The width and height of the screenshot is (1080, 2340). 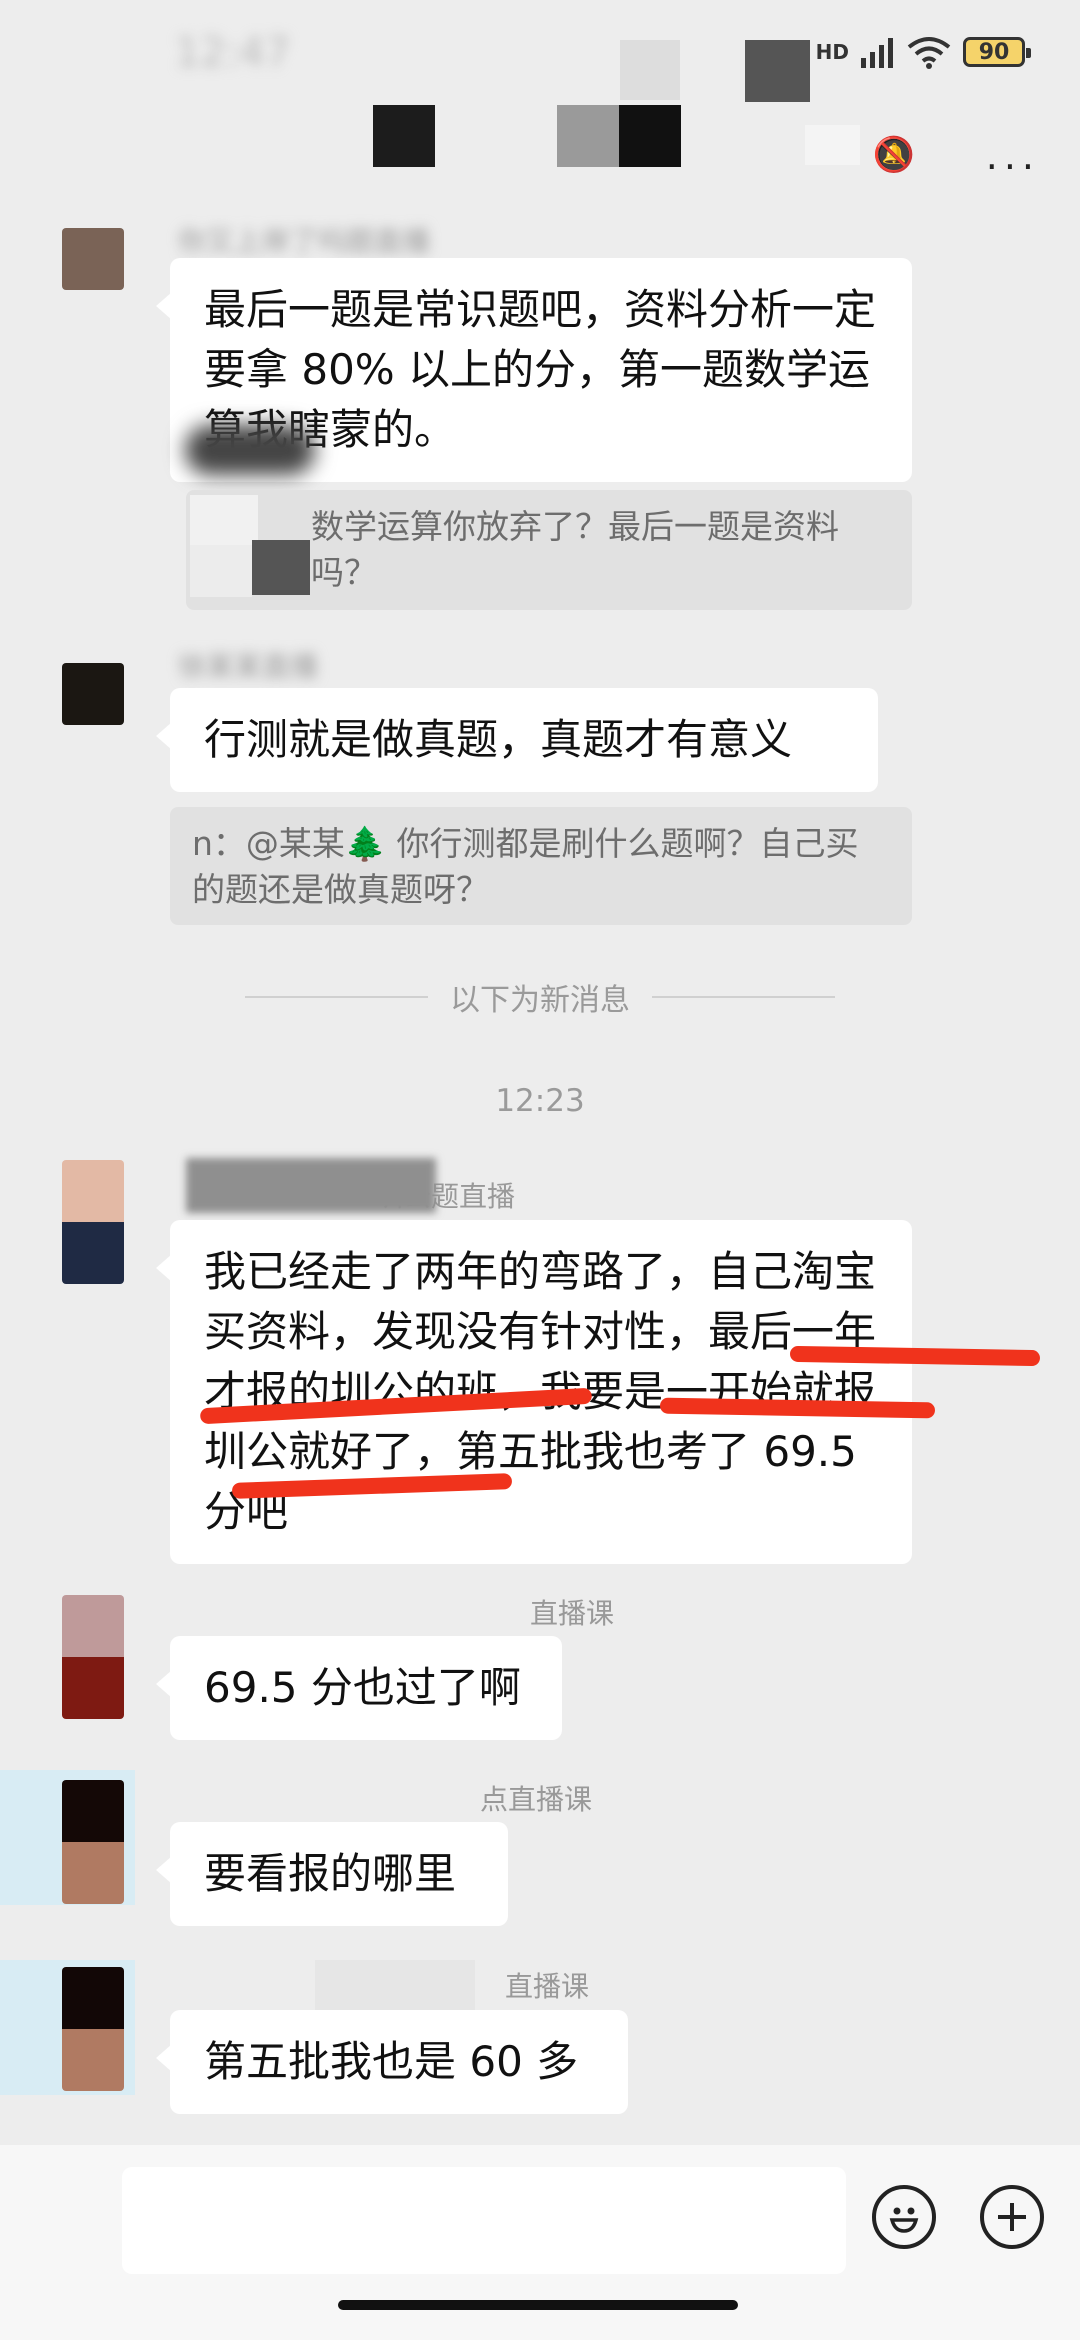 I want to click on message-text: 69.5 分也过了啊, so click(x=362, y=1687).